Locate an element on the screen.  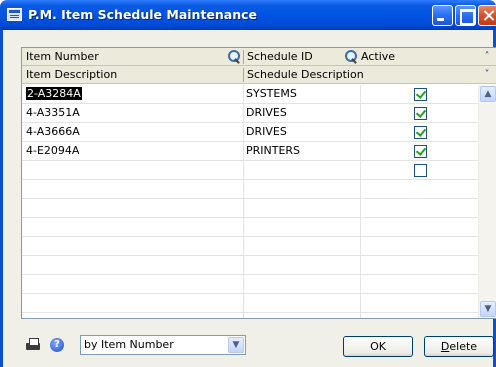
table-row: 2-A3284A SYSTEMS is located at coordinates (250, 94).